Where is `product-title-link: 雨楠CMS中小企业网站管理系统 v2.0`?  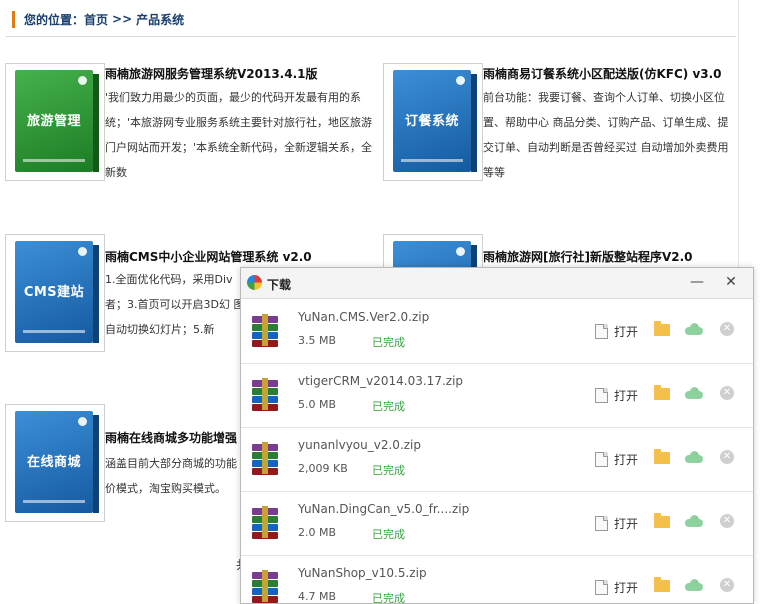
product-title-link: 雨楠CMS中小企业网站管理系统 v2.0 is located at coordinates (208, 256).